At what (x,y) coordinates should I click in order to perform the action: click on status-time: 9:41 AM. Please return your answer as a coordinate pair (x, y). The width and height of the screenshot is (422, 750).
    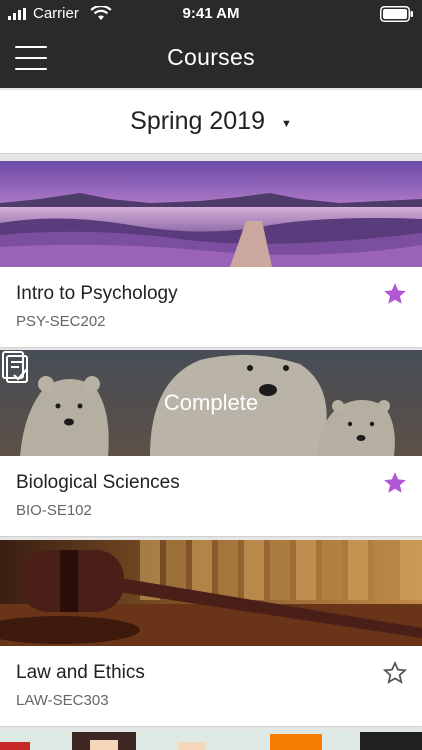
    Looking at the image, I should click on (211, 13).